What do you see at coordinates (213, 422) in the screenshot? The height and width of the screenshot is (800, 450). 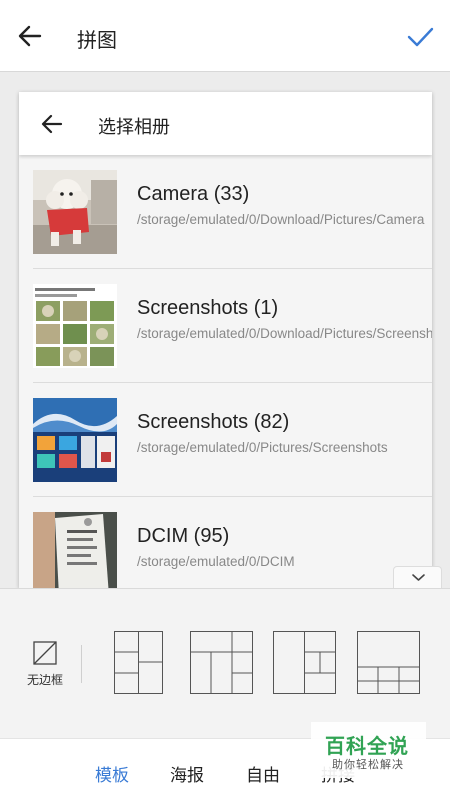 I see `album-name: Screenshots (82)` at bounding box center [213, 422].